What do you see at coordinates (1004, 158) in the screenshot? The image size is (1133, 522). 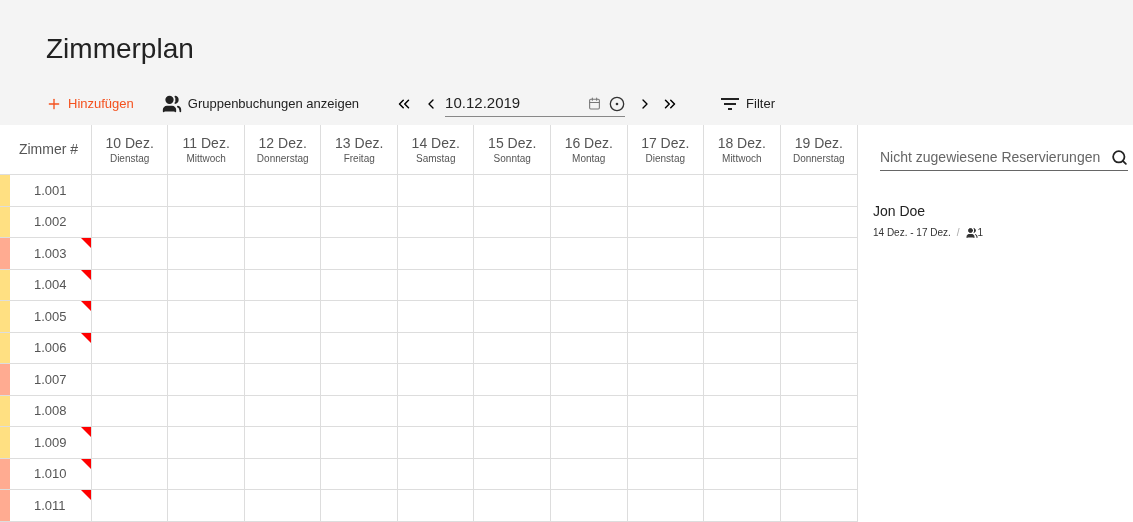 I see `search-field: Nicht zugewiesene Reservierungen` at bounding box center [1004, 158].